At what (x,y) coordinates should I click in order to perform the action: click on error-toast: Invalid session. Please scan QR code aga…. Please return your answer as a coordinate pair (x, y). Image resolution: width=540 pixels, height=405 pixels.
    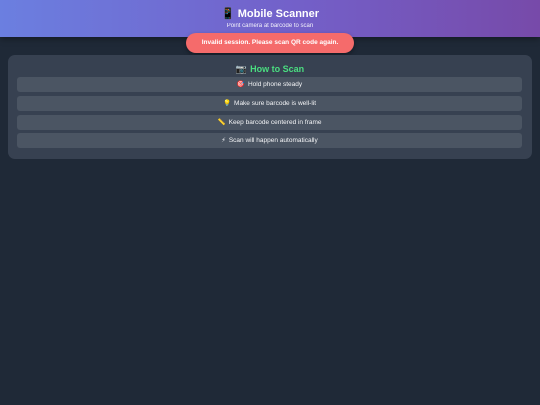
    Looking at the image, I should click on (270, 43).